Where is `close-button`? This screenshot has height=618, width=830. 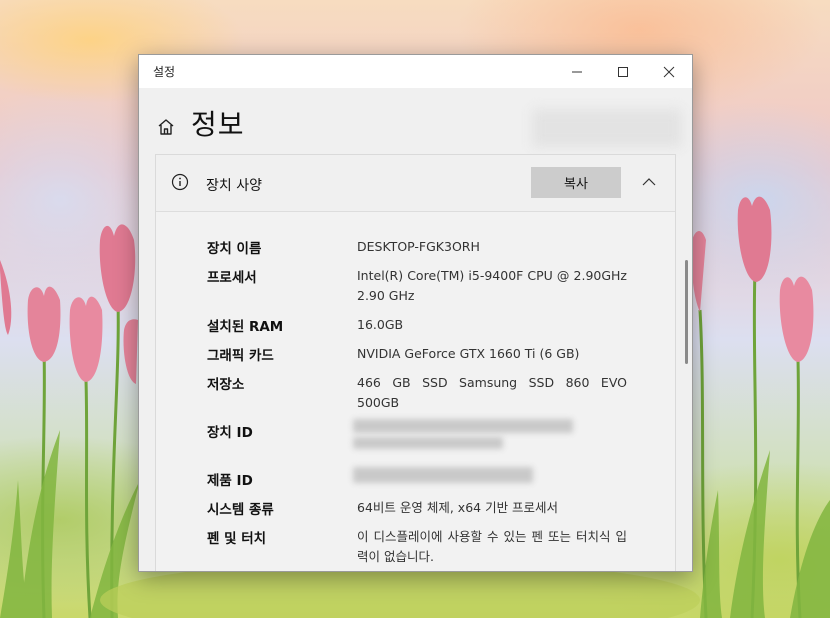
close-button is located at coordinates (669, 71).